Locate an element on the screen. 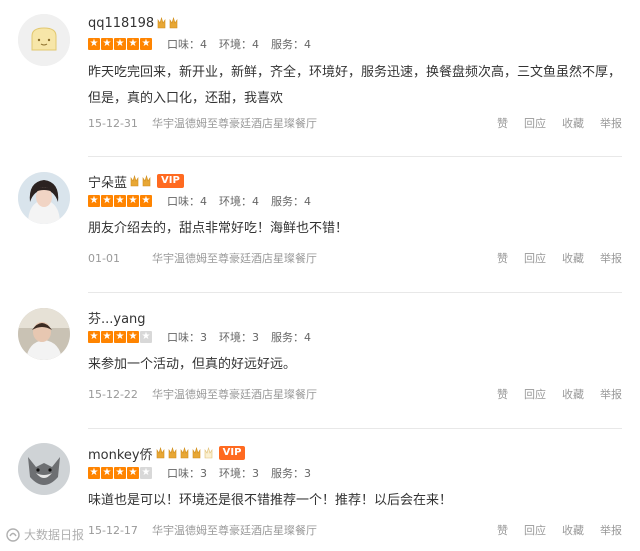 This screenshot has height=551, width=640. review-meta: 15-12-17 华宇温德姆至尊豪廷酒店星璨餐厅 赞 回应 收藏 举报 is located at coordinates (355, 530).